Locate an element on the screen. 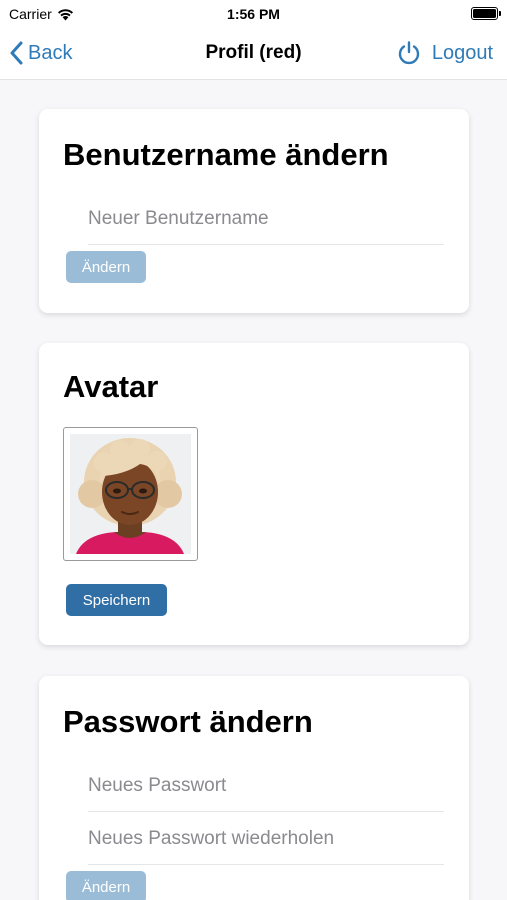 This screenshot has width=507, height=900. logout-button: Logout is located at coordinates (444, 53).